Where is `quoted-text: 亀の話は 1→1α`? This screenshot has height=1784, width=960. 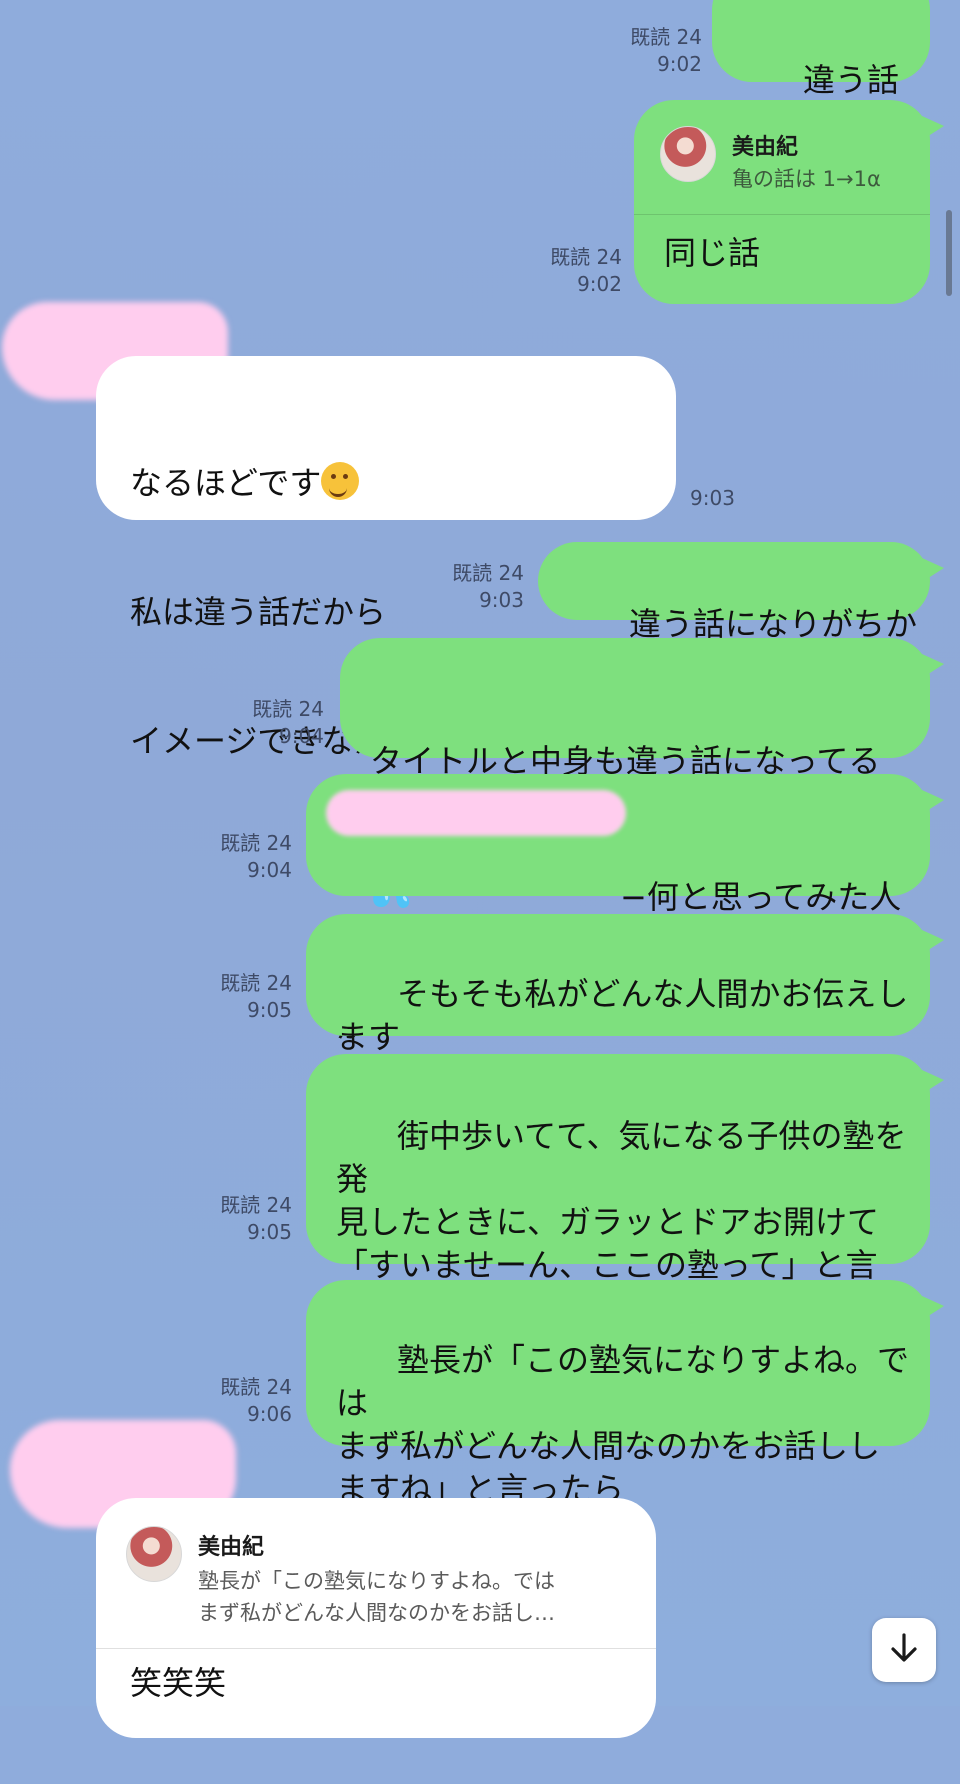 quoted-text: 亀の話は 1→1α is located at coordinates (806, 179).